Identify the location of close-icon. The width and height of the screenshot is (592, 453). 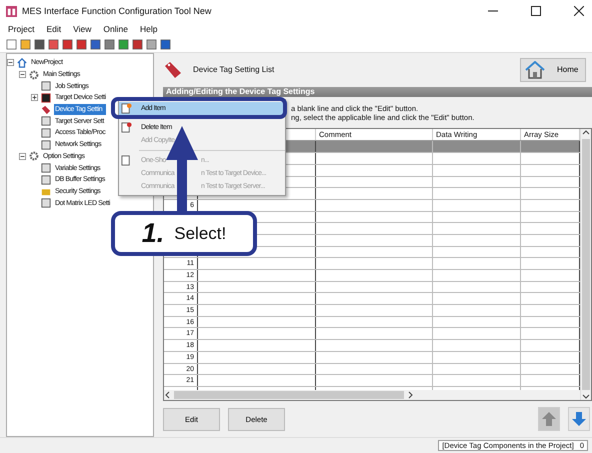
(579, 11).